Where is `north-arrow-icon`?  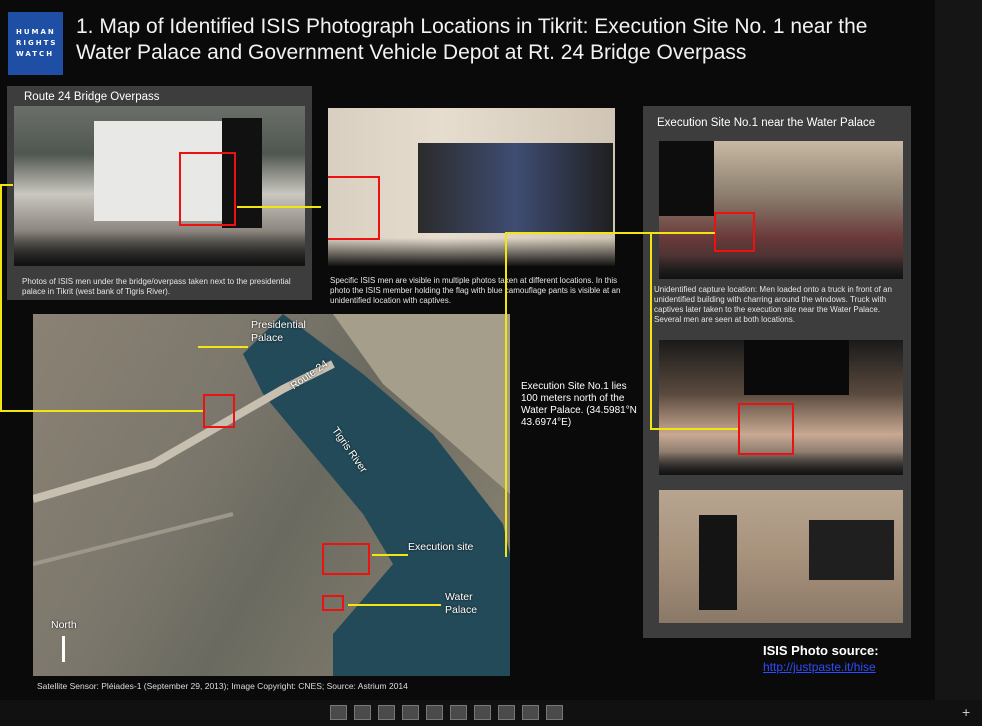 north-arrow-icon is located at coordinates (63, 649).